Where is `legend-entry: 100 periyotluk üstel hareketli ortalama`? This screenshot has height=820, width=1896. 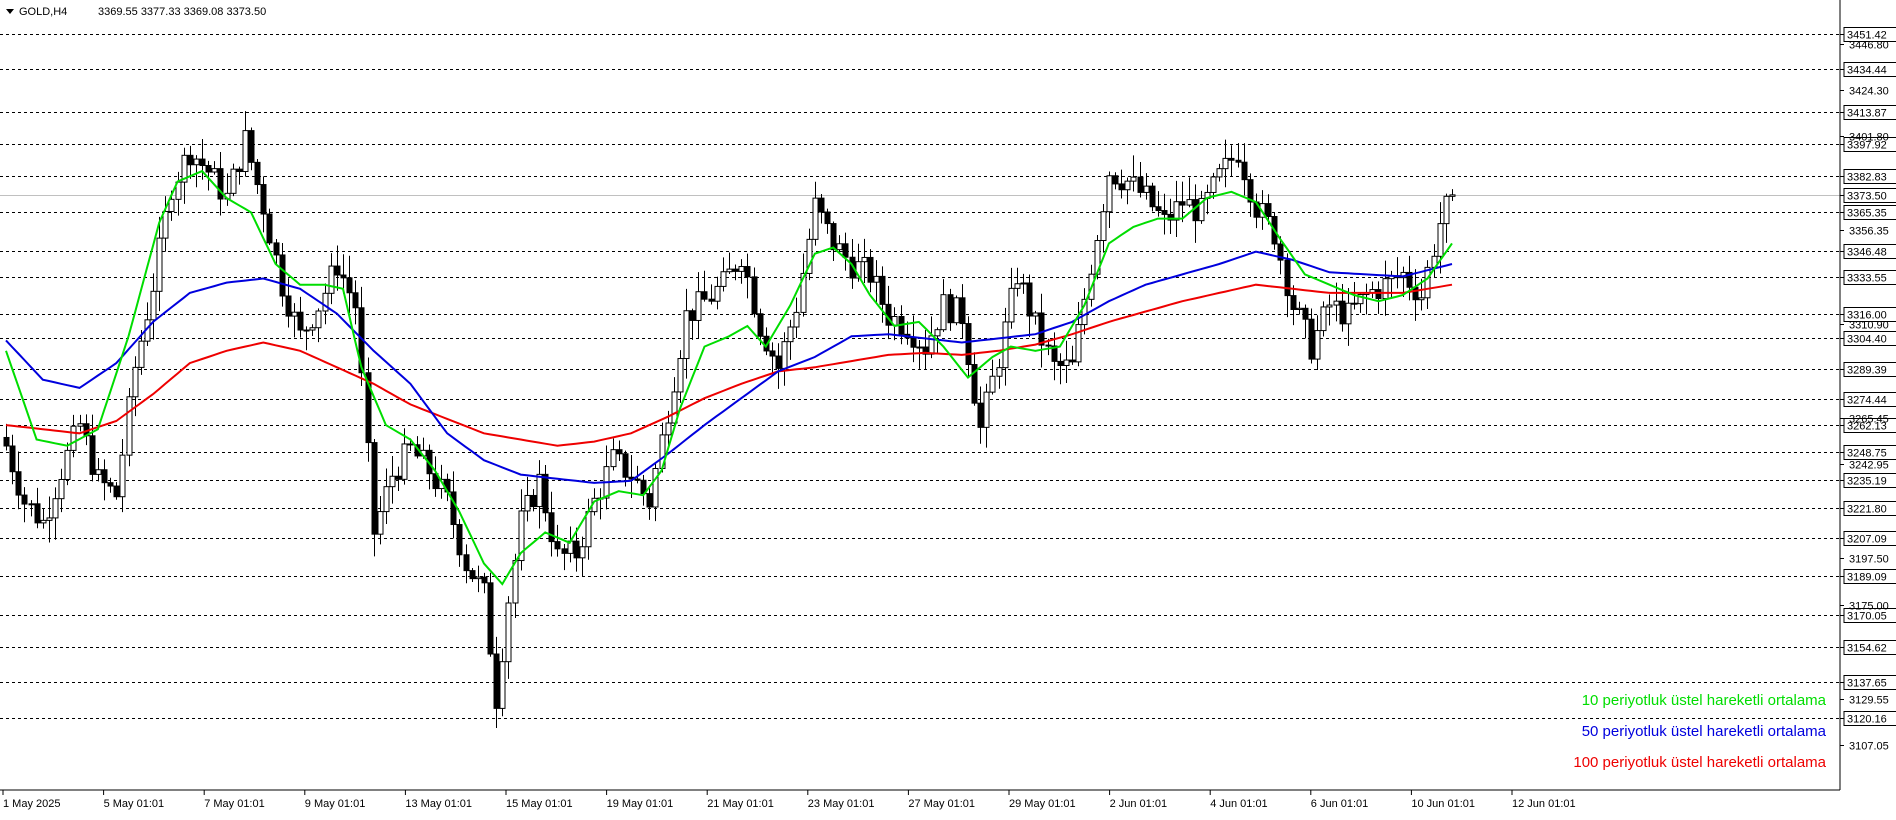
legend-entry: 100 periyotluk üstel hareketli ortalama is located at coordinates (1699, 762).